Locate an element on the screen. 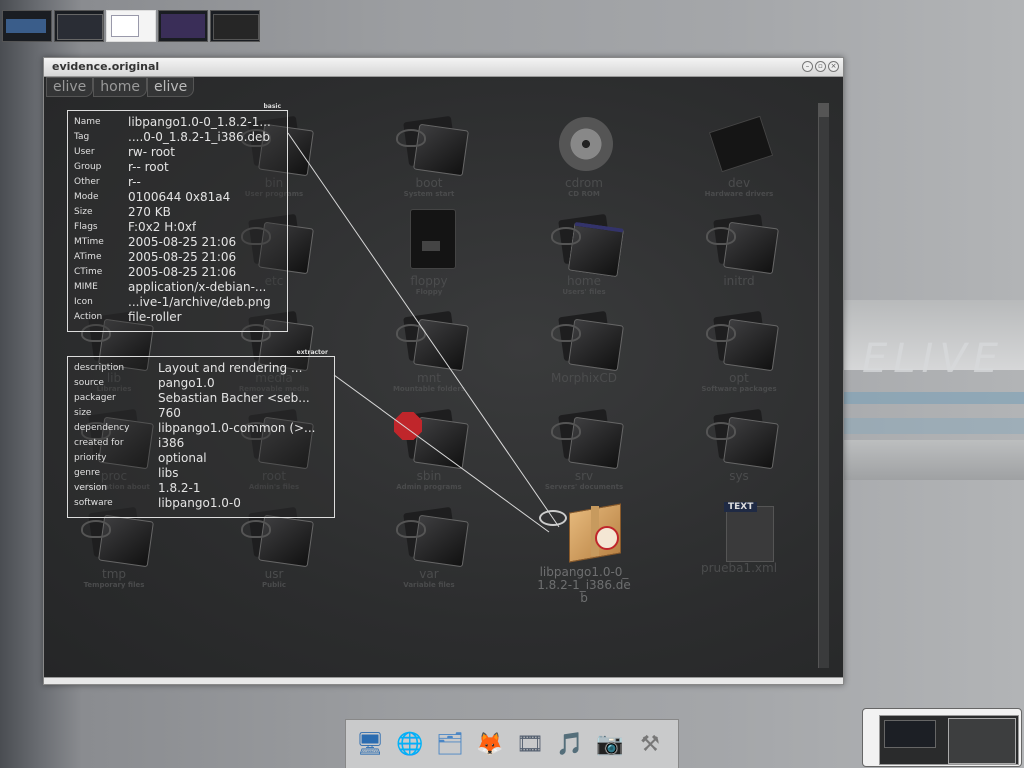 The height and width of the screenshot is (768, 1024). stop-folder-icon is located at coordinates (431, 439).